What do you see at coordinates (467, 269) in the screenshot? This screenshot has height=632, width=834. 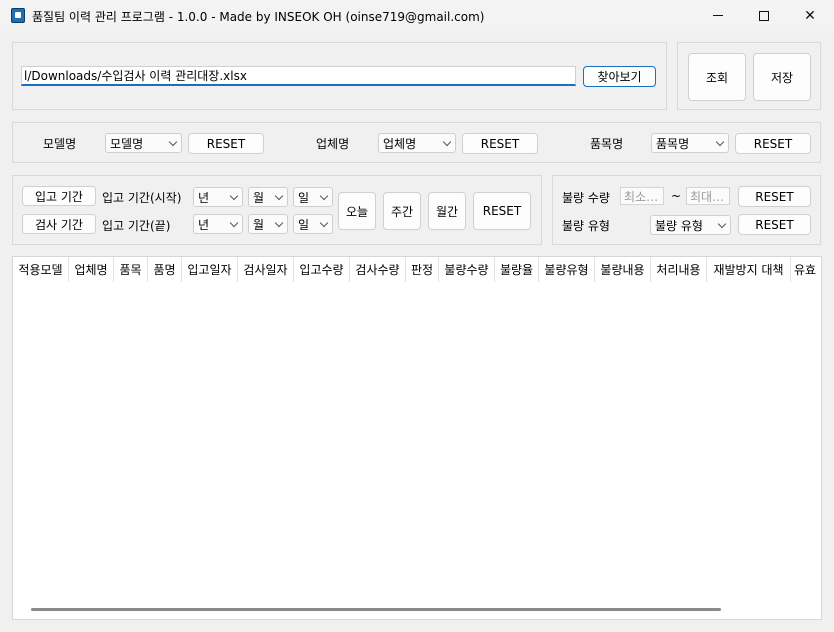 I see `column-header: 불량수량` at bounding box center [467, 269].